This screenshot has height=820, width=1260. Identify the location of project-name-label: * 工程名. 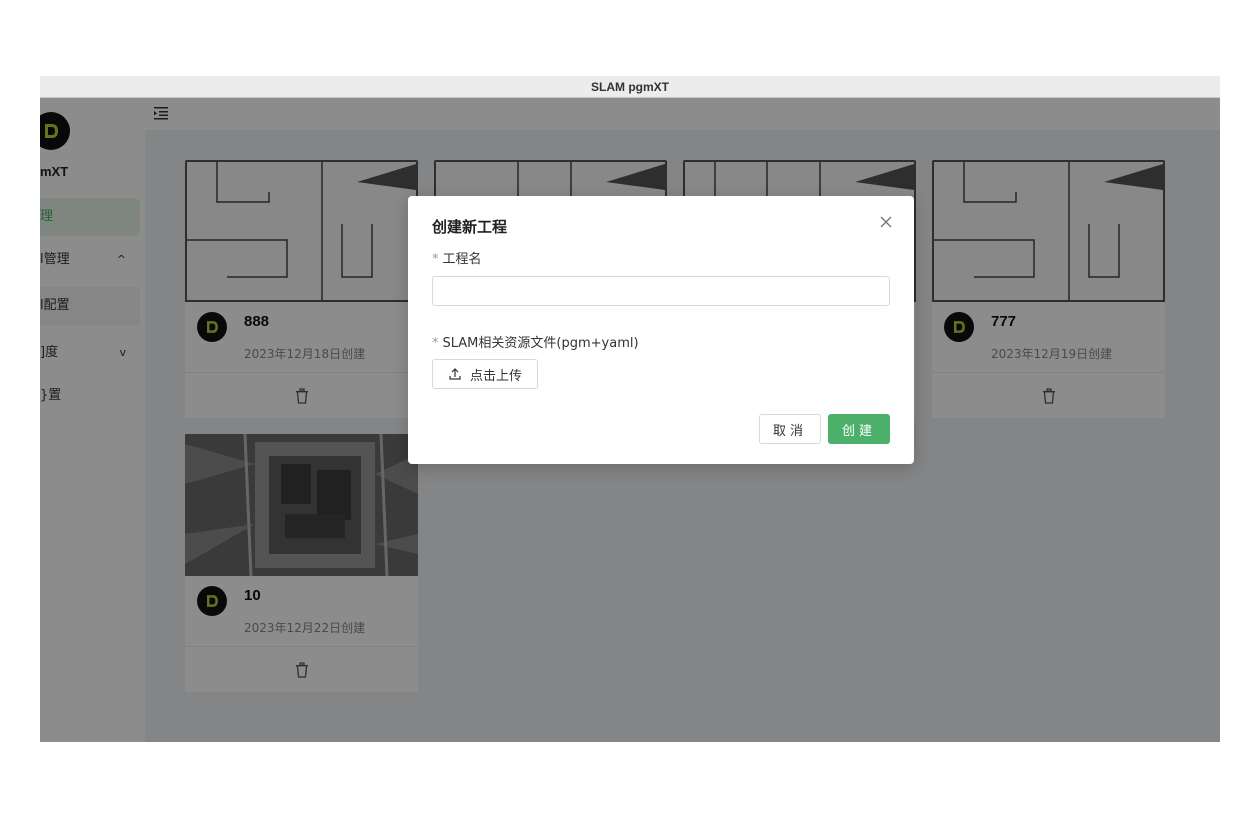
(457, 257).